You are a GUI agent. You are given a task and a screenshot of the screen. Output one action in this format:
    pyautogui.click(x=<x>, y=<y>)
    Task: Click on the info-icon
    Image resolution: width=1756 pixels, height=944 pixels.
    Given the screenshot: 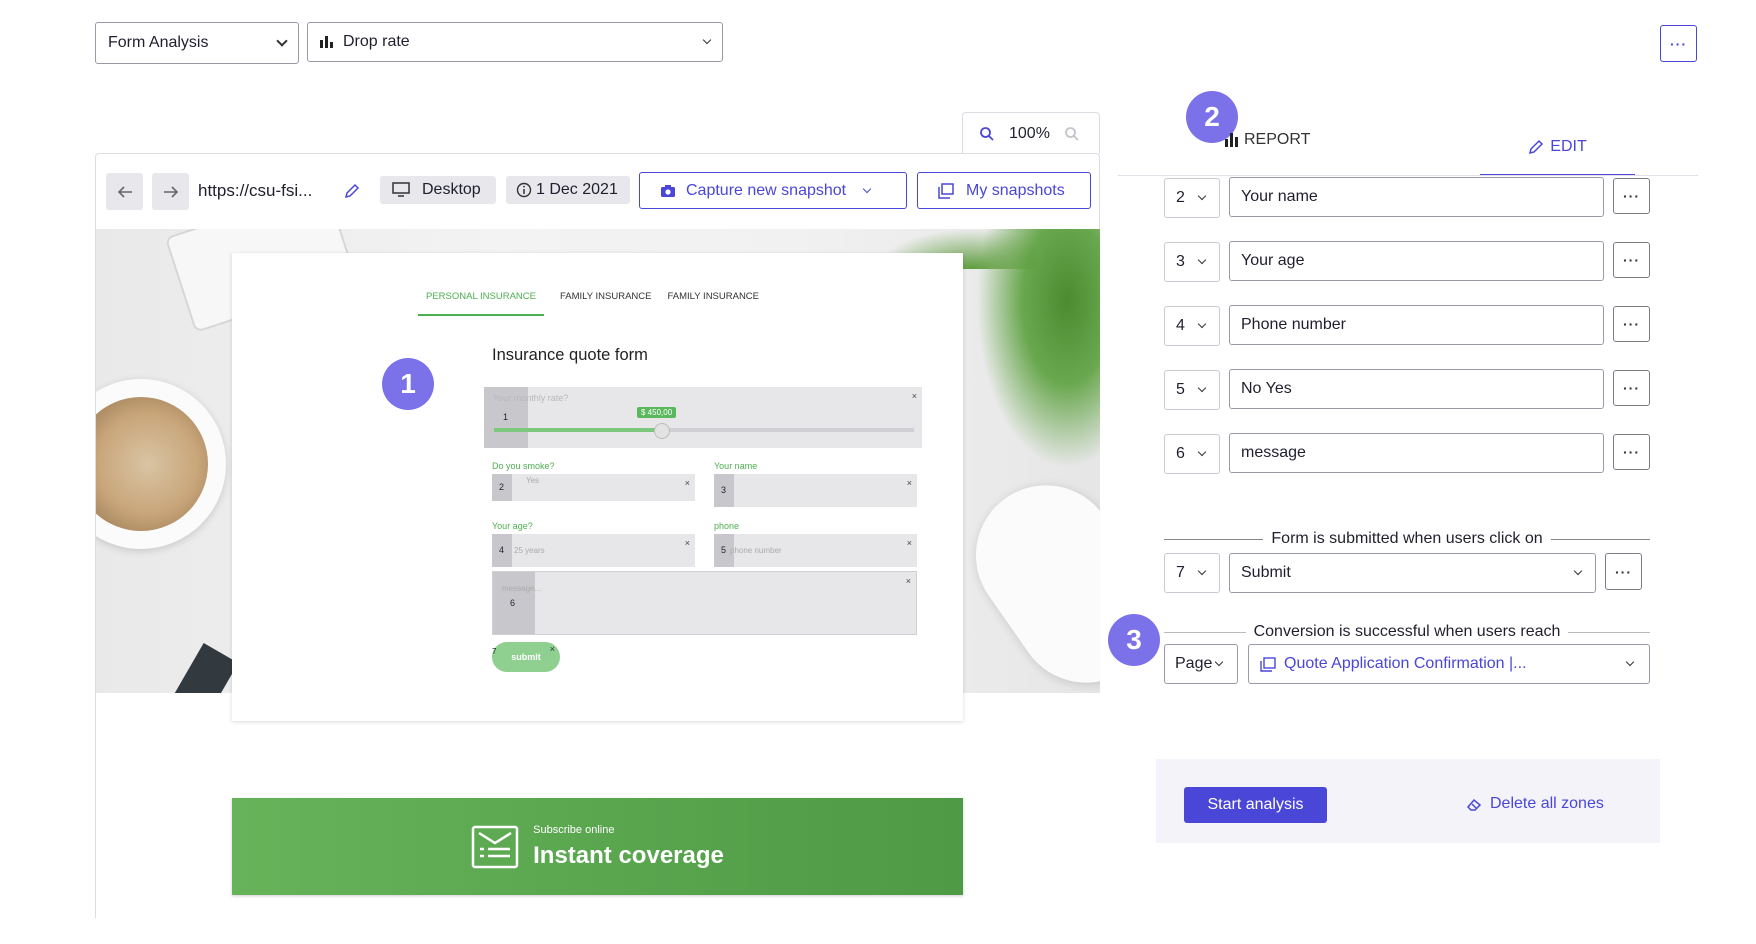 What is the action you would take?
    pyautogui.click(x=524, y=190)
    